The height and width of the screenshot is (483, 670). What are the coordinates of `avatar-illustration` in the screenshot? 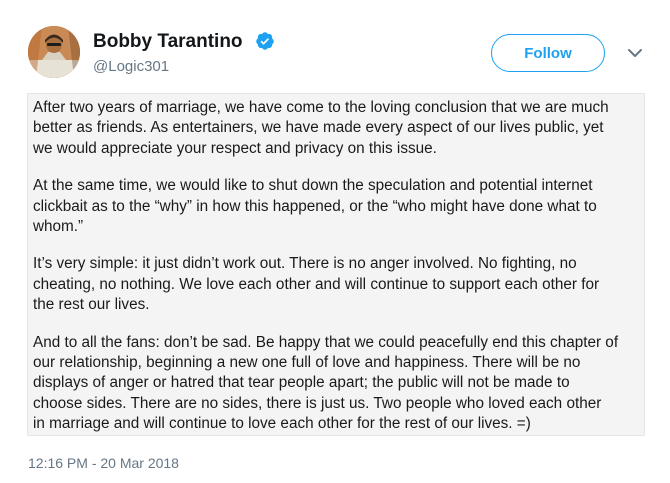 It's located at (54, 52).